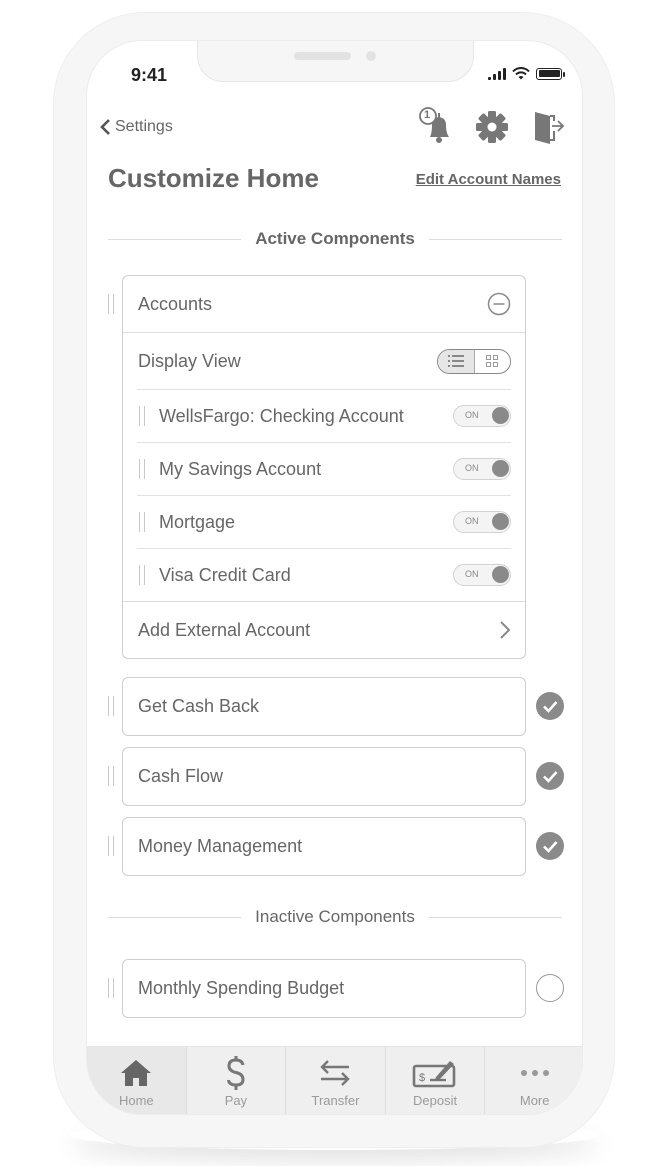 The height and width of the screenshot is (1166, 666). I want to click on tab-label: Transfer, so click(335, 1100).